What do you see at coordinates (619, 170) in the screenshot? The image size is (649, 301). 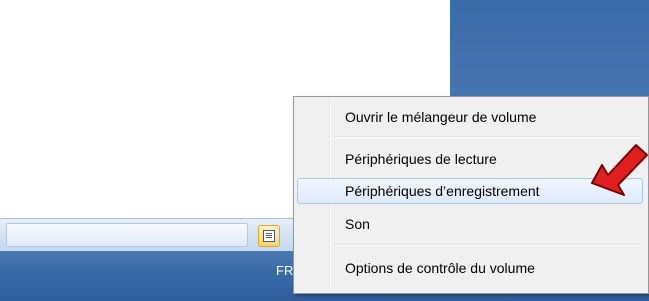 I see `red-arrow-icon` at bounding box center [619, 170].